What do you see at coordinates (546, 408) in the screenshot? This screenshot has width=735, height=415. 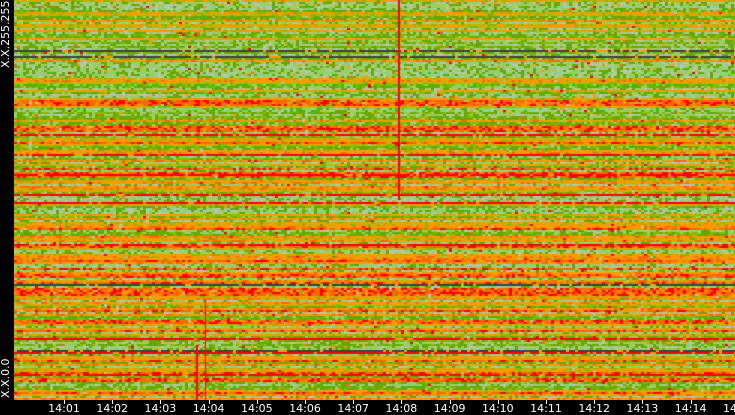 I see `x-tick-label: 14:11` at bounding box center [546, 408].